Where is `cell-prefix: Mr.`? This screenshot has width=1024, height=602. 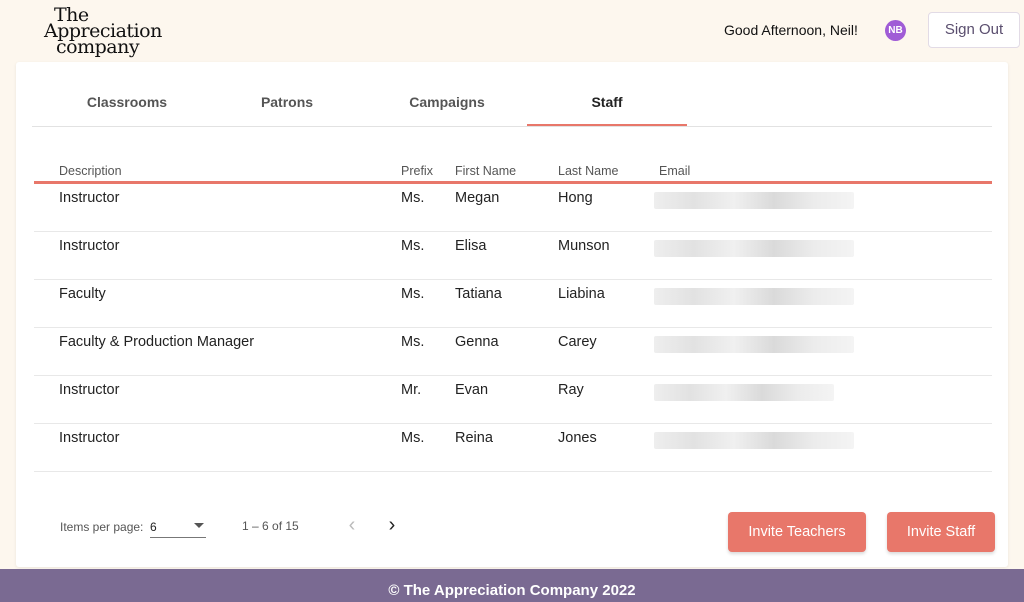 cell-prefix: Mr. is located at coordinates (411, 390).